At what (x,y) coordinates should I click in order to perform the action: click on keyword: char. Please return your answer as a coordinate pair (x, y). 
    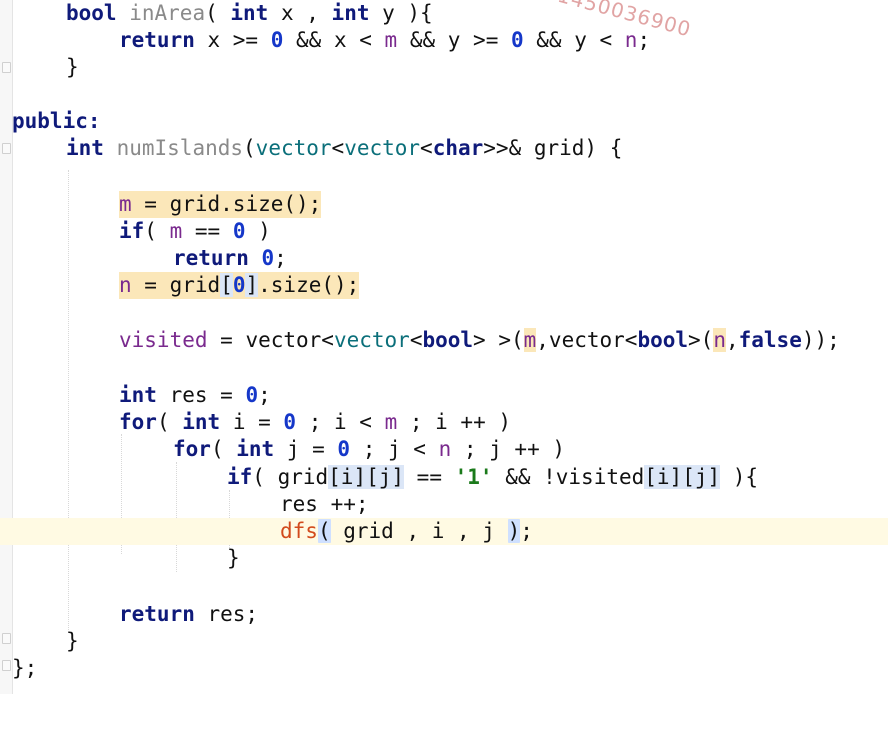
    Looking at the image, I should click on (458, 148).